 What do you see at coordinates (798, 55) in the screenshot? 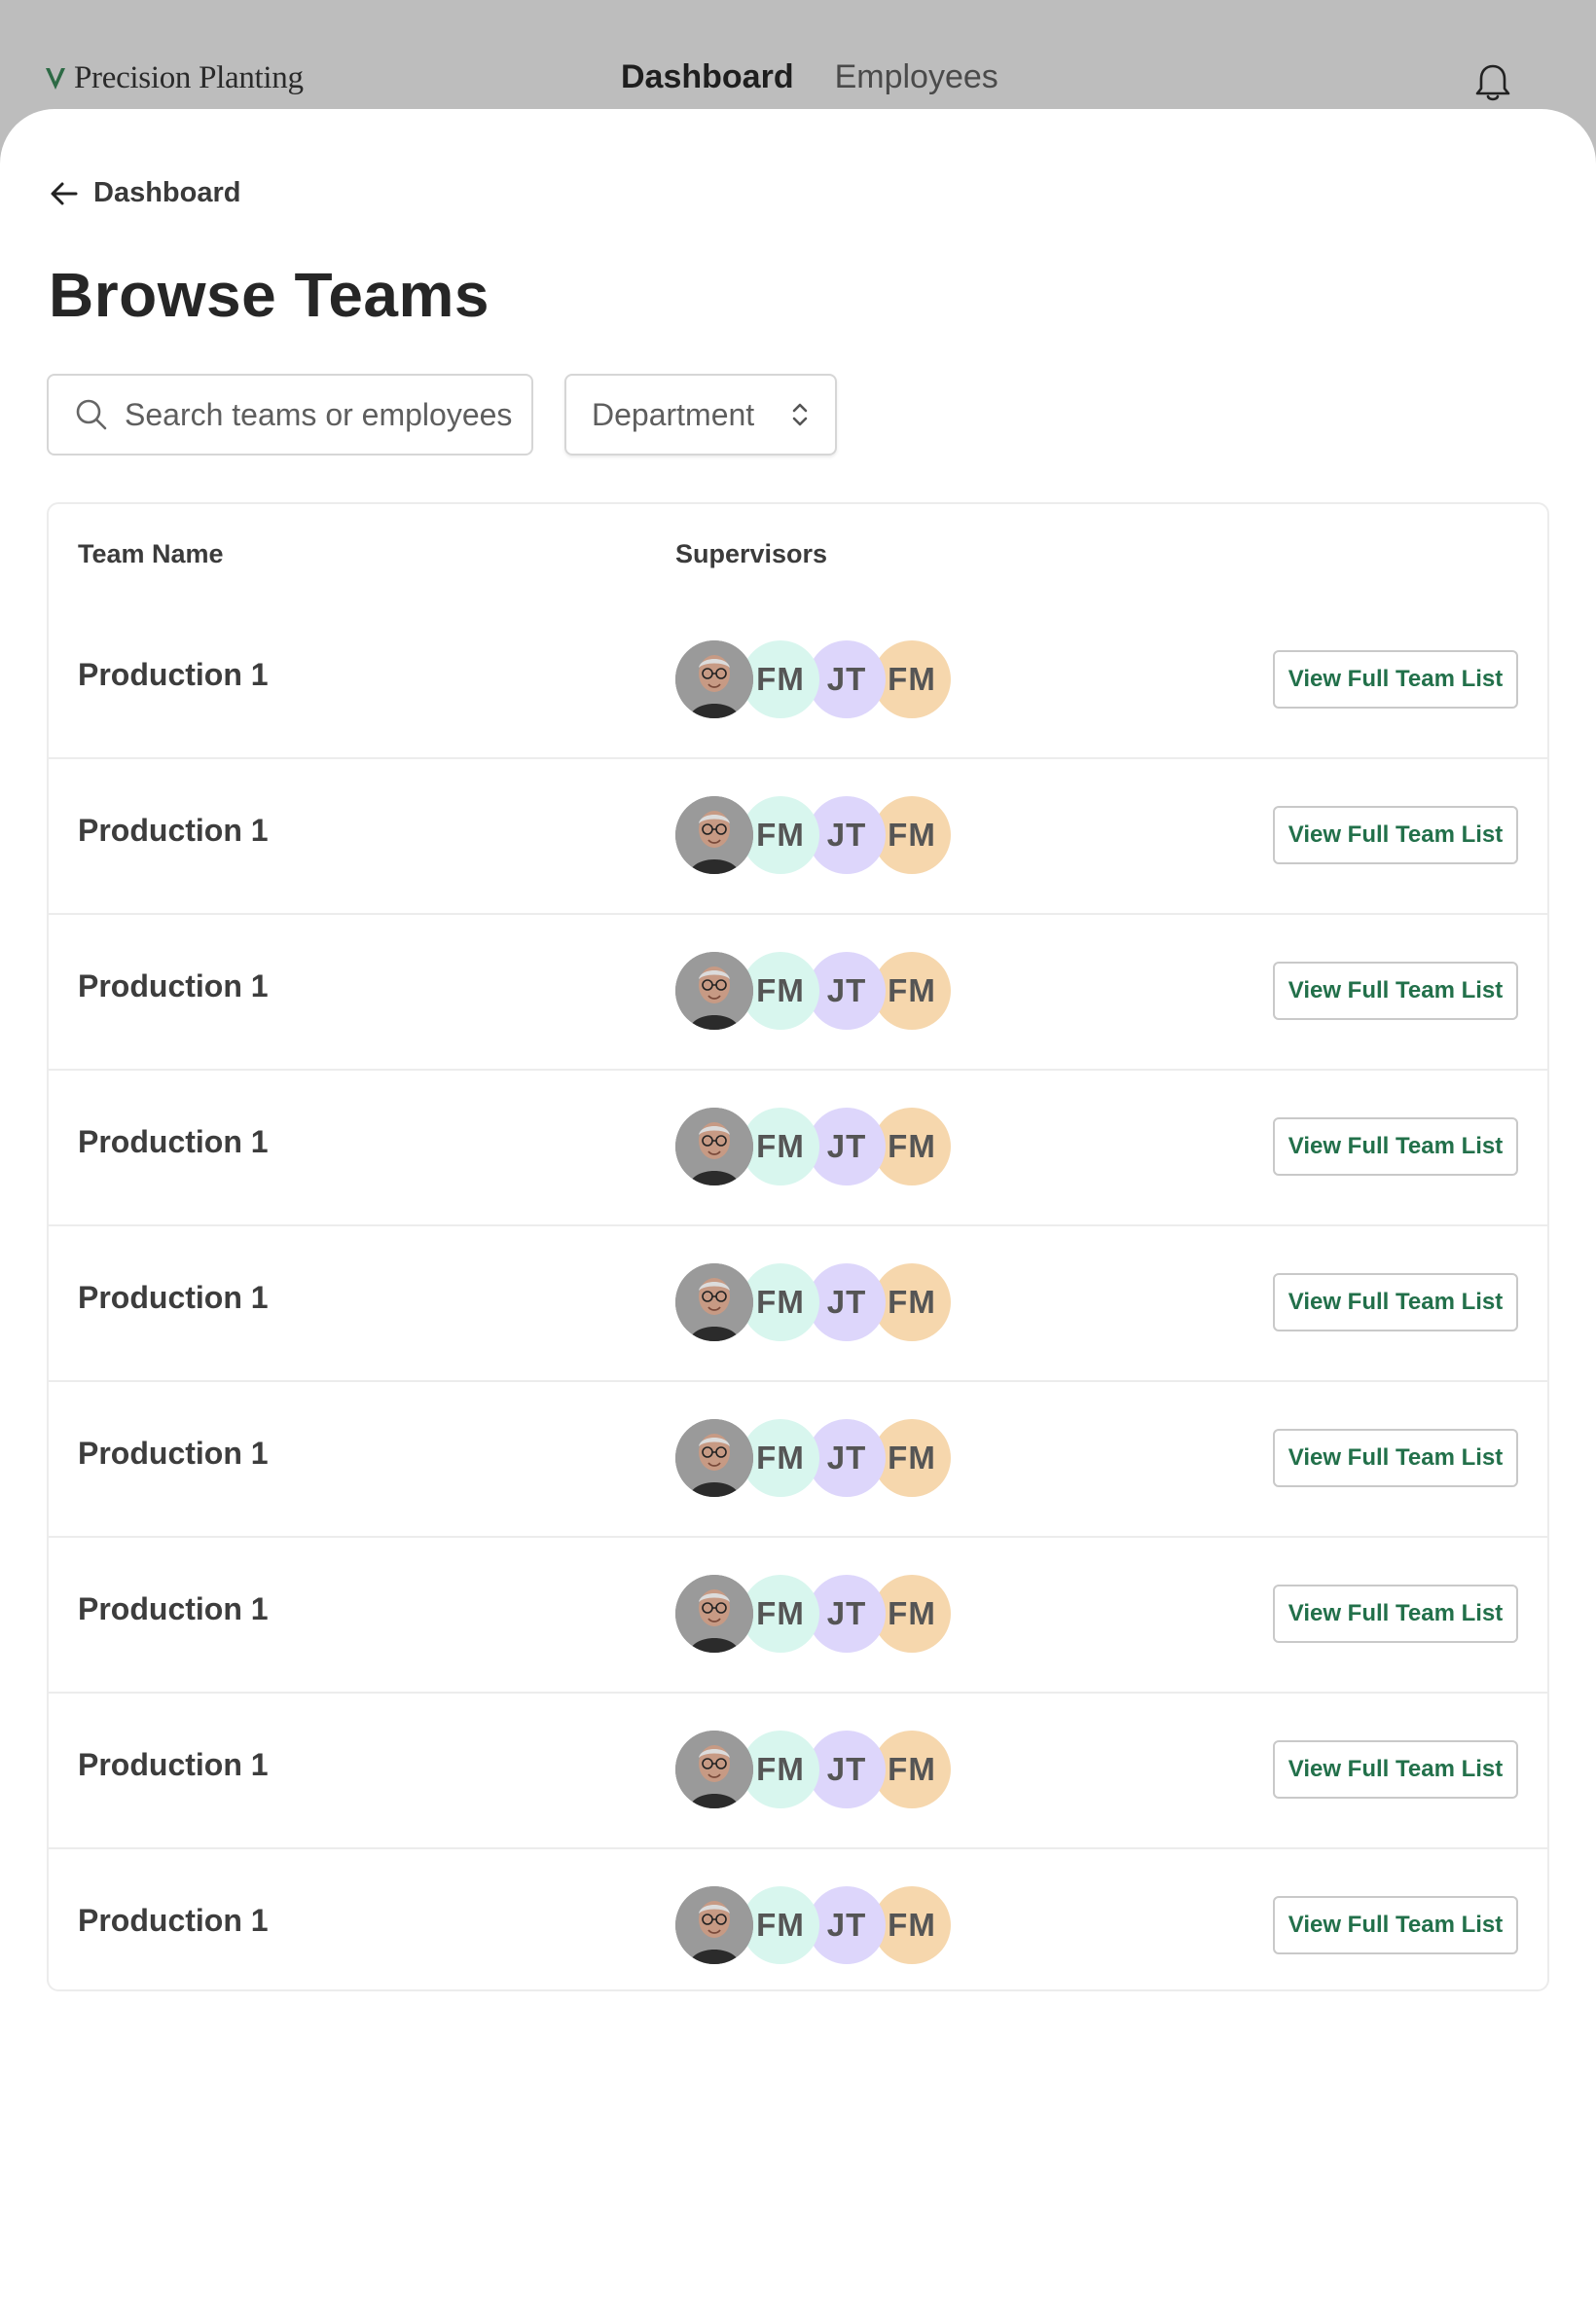
I see `top-bar: Precision Planting Dashboard Employees` at bounding box center [798, 55].